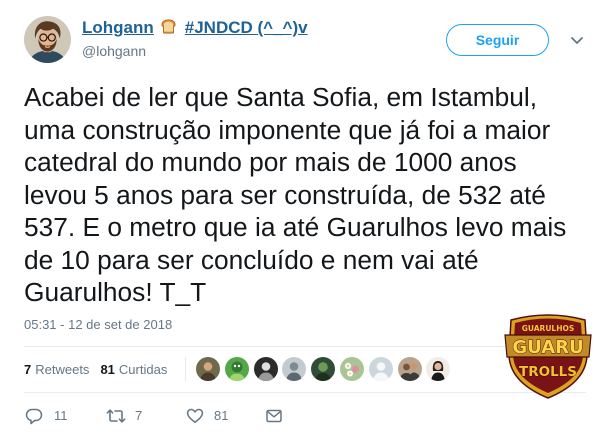 The width and height of the screenshot is (610, 447). I want to click on direct-message-button, so click(274, 416).